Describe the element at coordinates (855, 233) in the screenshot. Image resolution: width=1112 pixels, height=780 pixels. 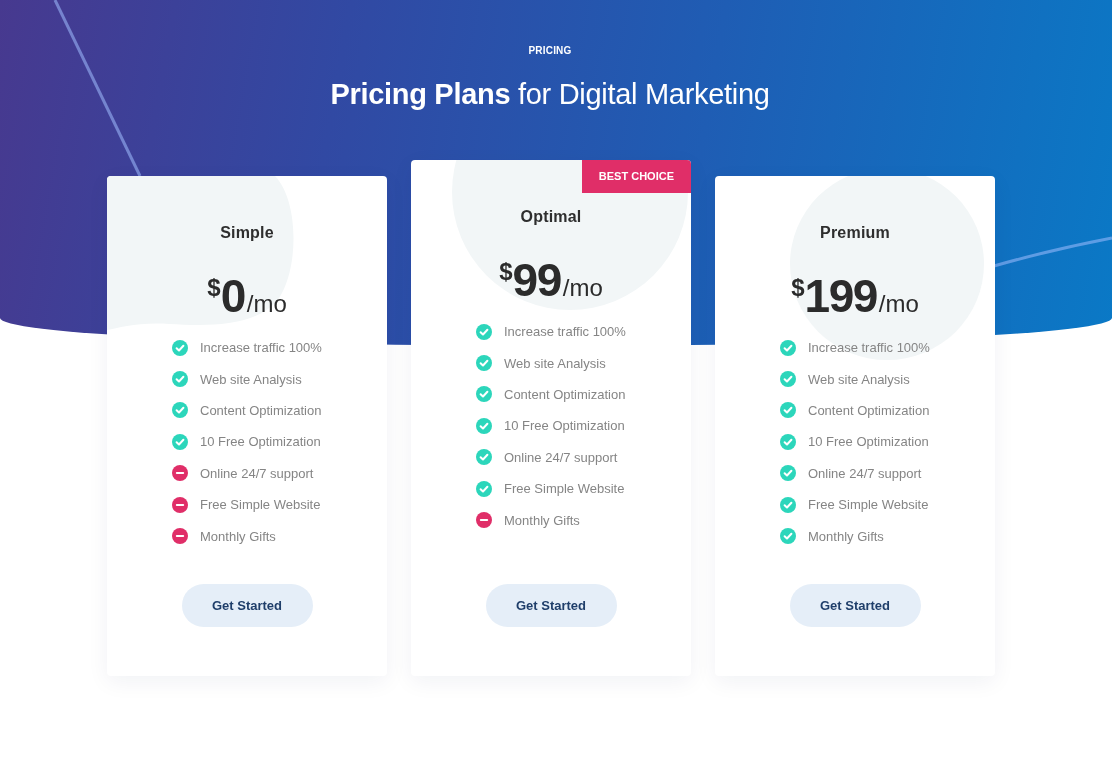
I see `plan-name: Premium` at that location.